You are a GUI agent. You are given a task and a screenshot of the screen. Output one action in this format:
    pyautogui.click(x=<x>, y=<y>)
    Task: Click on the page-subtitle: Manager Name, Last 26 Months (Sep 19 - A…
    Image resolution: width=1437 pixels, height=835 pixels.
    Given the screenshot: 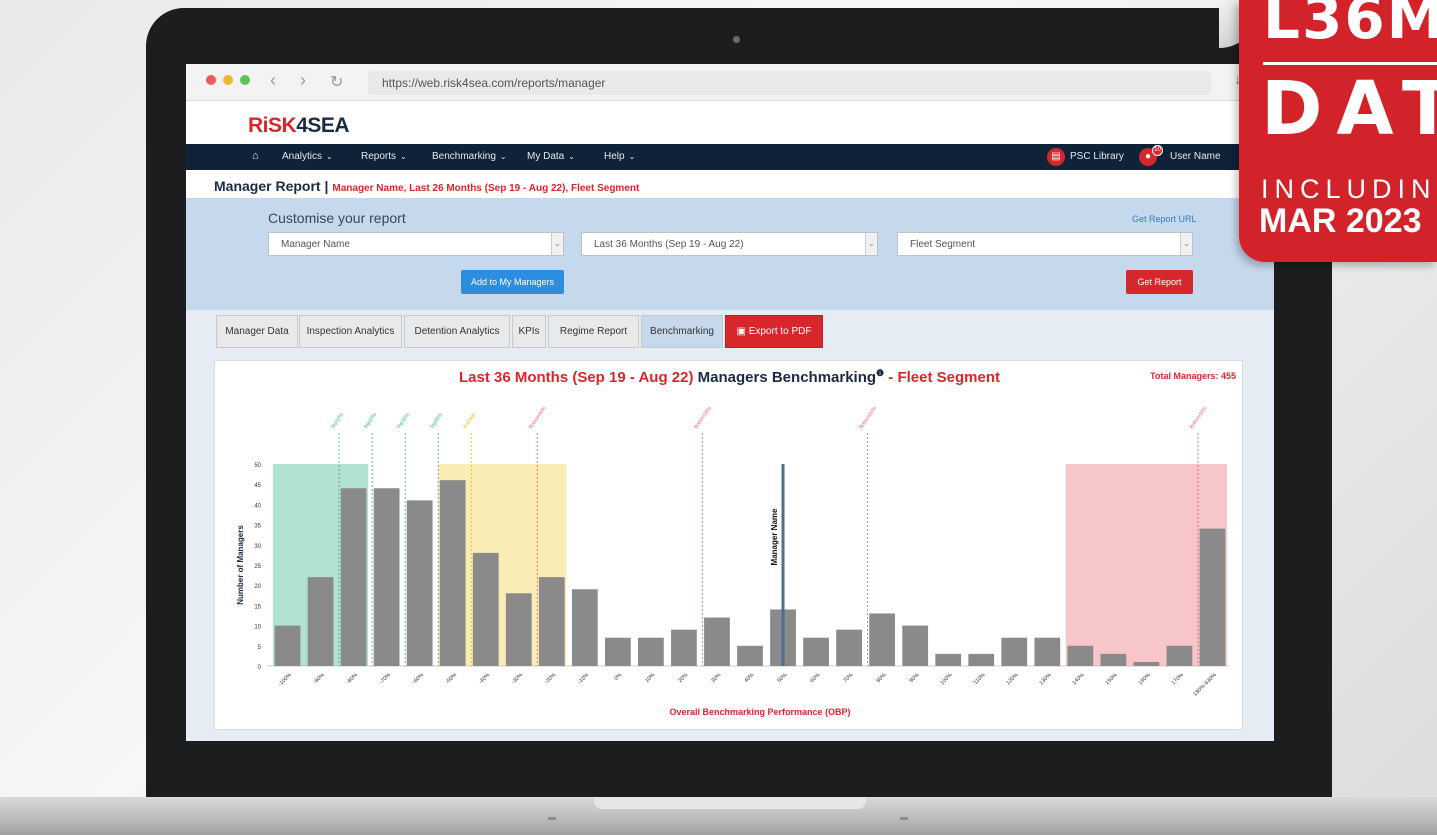 What is the action you would take?
    pyautogui.click(x=486, y=188)
    